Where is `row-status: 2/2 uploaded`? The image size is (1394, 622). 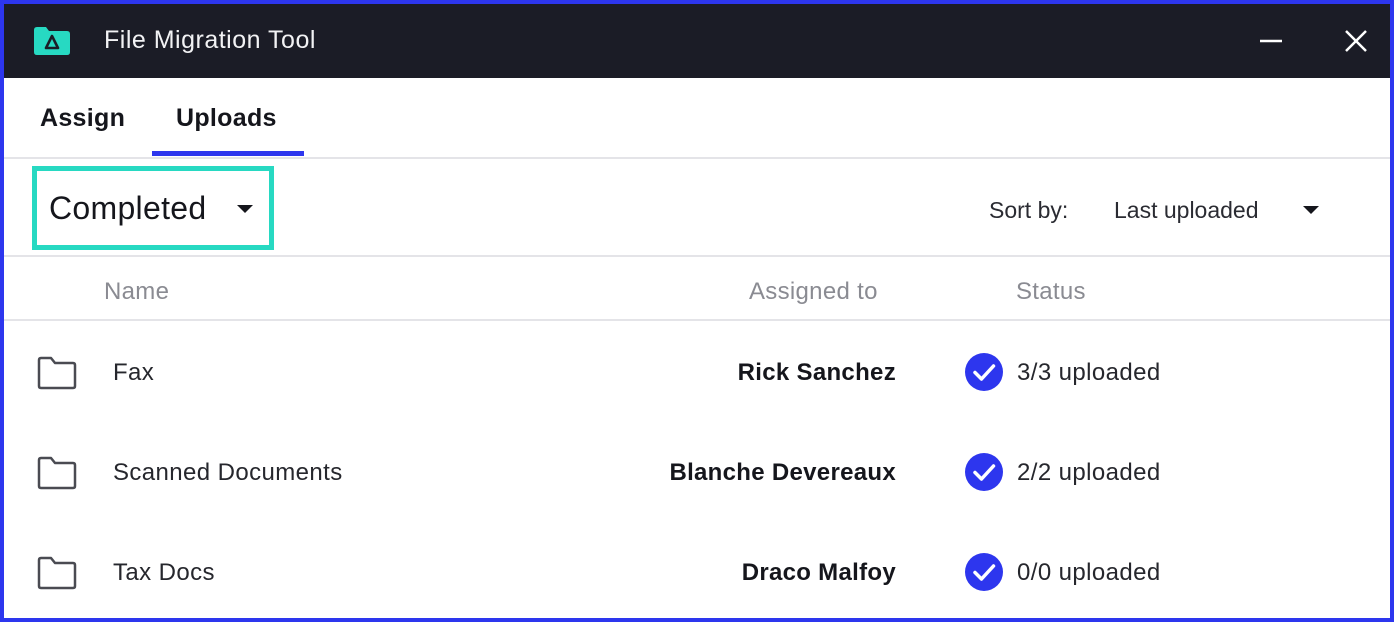
row-status: 2/2 uploaded is located at coordinates (1089, 472).